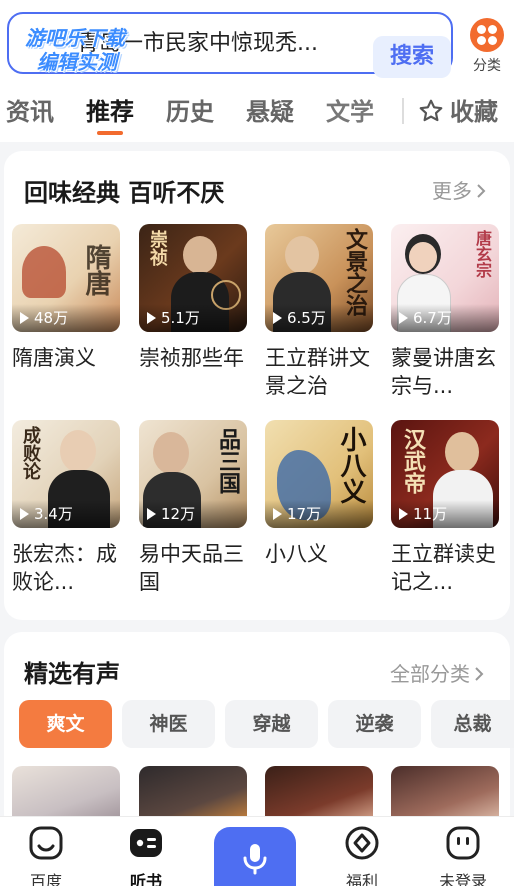  I want to click on item-title: 王立群讲文景之治, so click(317, 372).